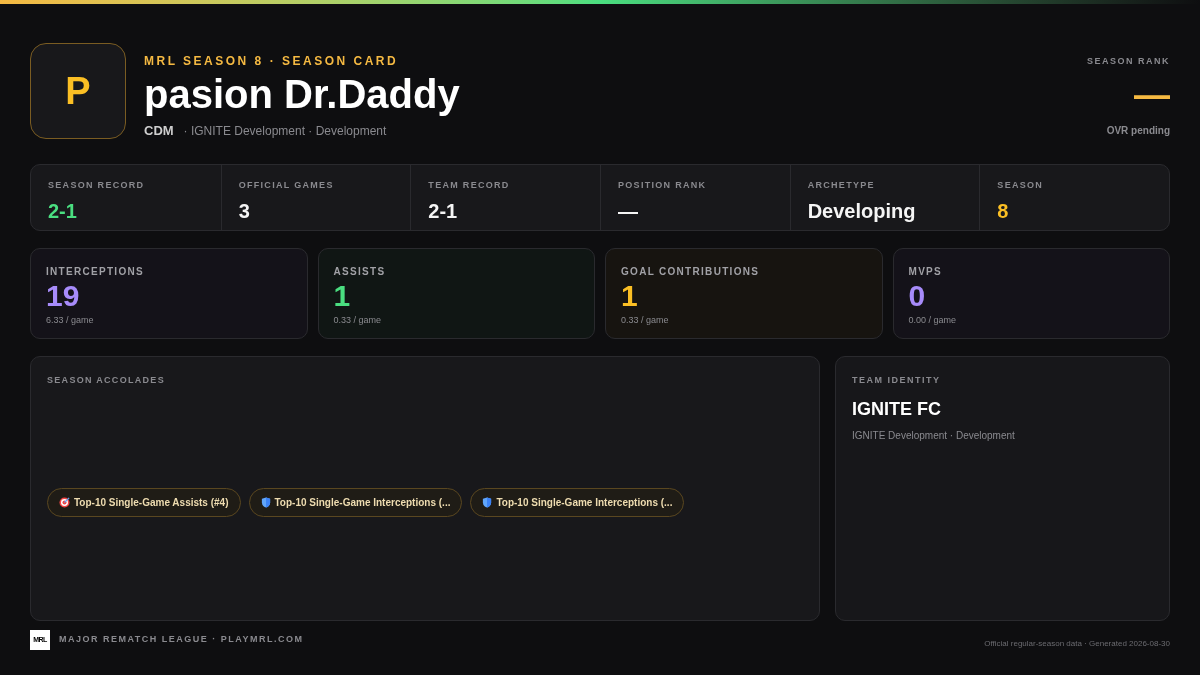  Describe the element at coordinates (1021, 185) in the screenshot. I see `summary-label: SEASON` at that location.